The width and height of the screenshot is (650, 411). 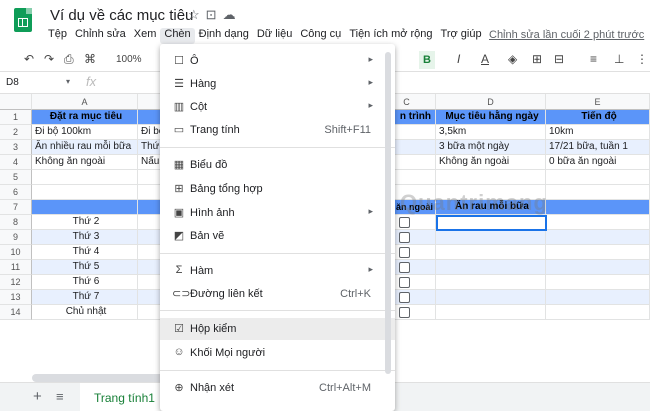 What do you see at coordinates (16, 222) in the screenshot?
I see `row-header: 8` at bounding box center [16, 222].